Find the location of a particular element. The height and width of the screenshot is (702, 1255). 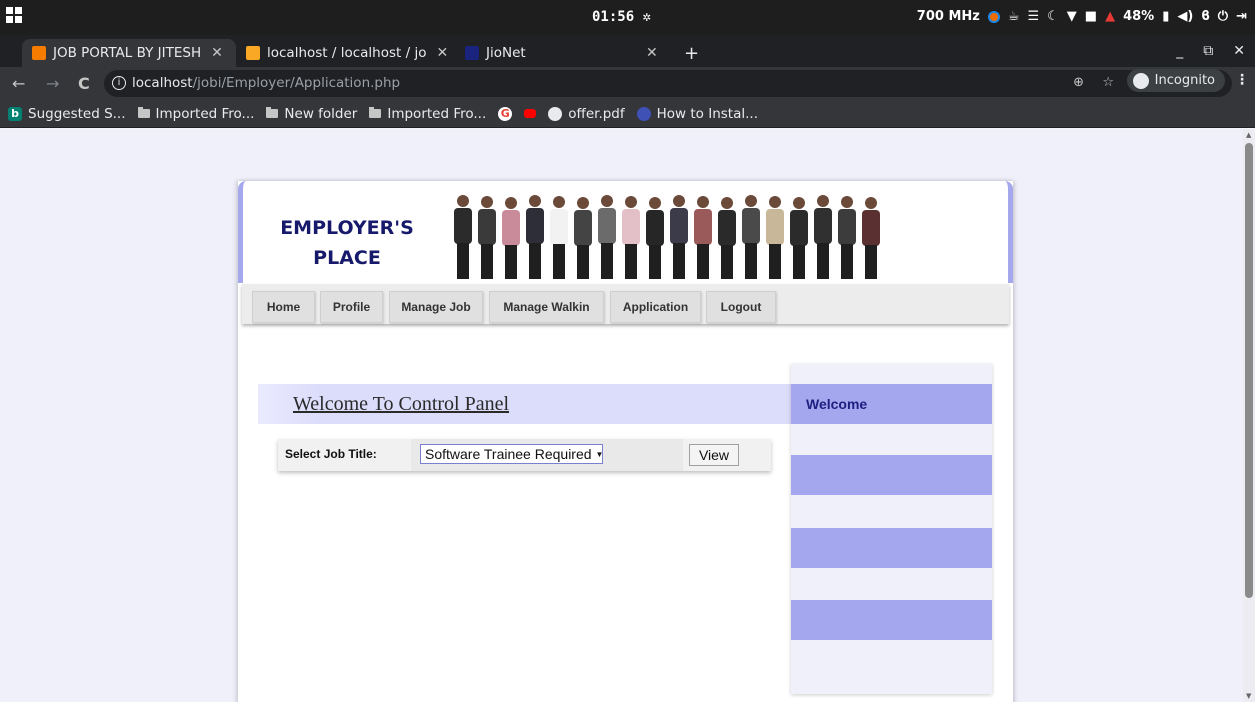

phpmyadmin-favicon-icon is located at coordinates (253, 53).